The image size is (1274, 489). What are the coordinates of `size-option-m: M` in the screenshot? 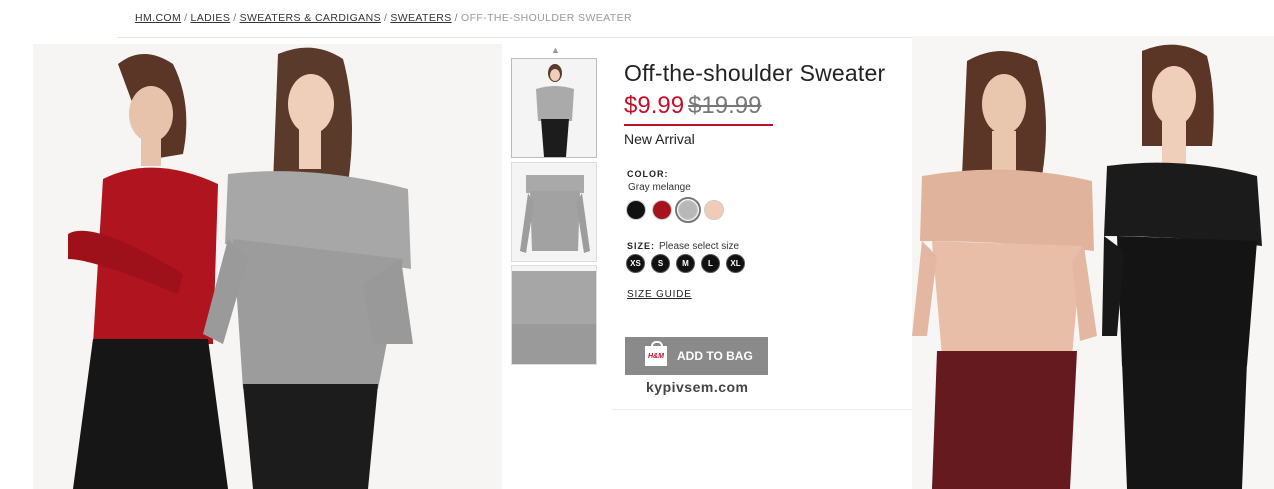 It's located at (685, 263).